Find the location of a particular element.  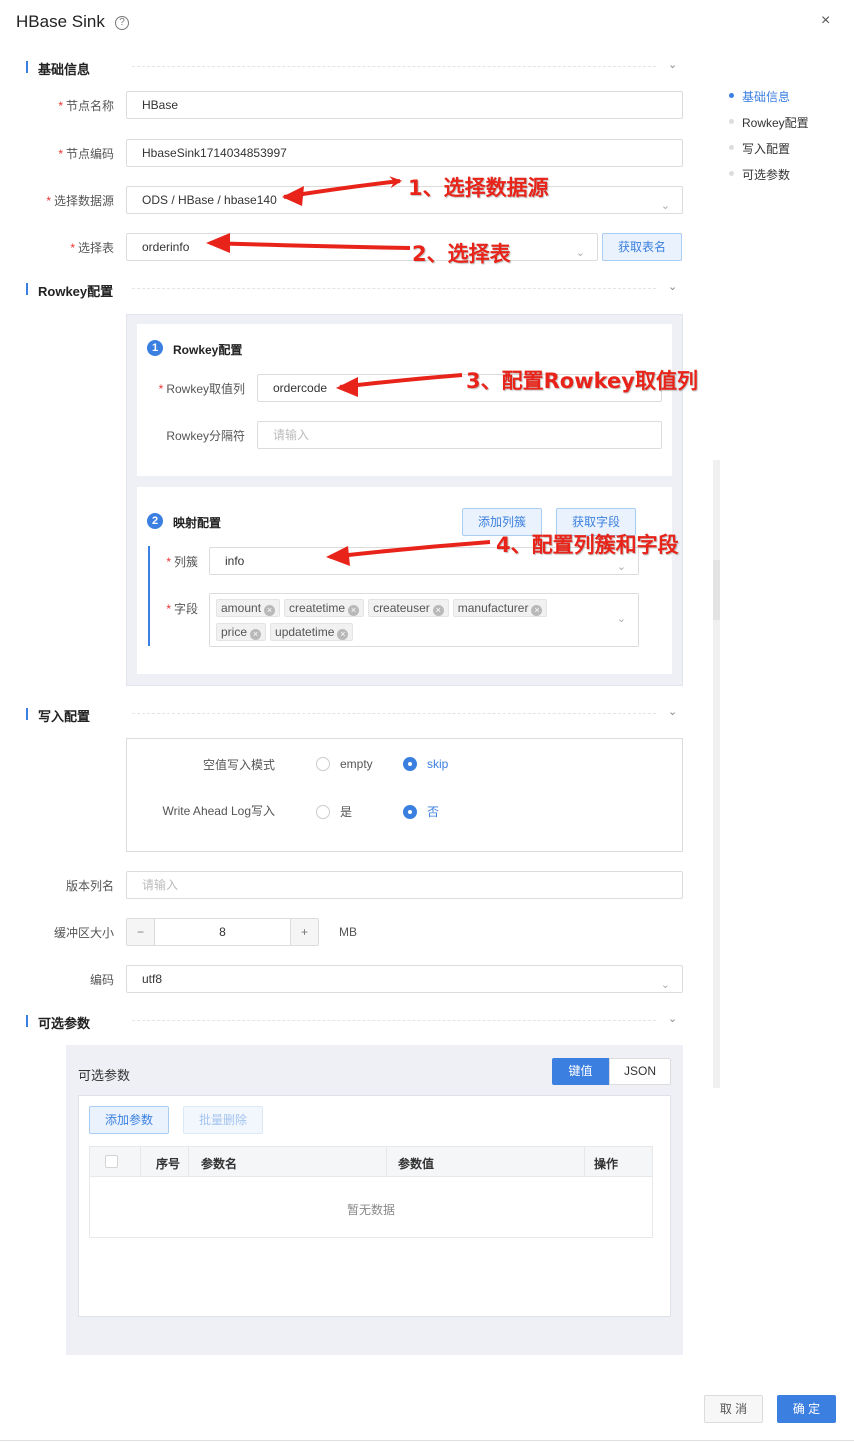

annotation-arrows is located at coordinates (348, 371).